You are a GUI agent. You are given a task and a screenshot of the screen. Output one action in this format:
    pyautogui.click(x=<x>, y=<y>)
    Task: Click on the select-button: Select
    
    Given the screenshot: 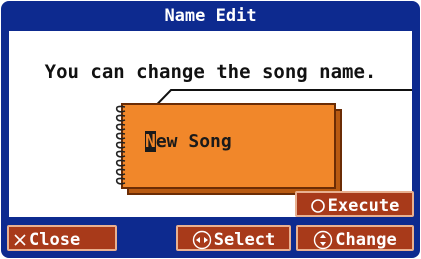 What is the action you would take?
    pyautogui.click(x=233, y=238)
    